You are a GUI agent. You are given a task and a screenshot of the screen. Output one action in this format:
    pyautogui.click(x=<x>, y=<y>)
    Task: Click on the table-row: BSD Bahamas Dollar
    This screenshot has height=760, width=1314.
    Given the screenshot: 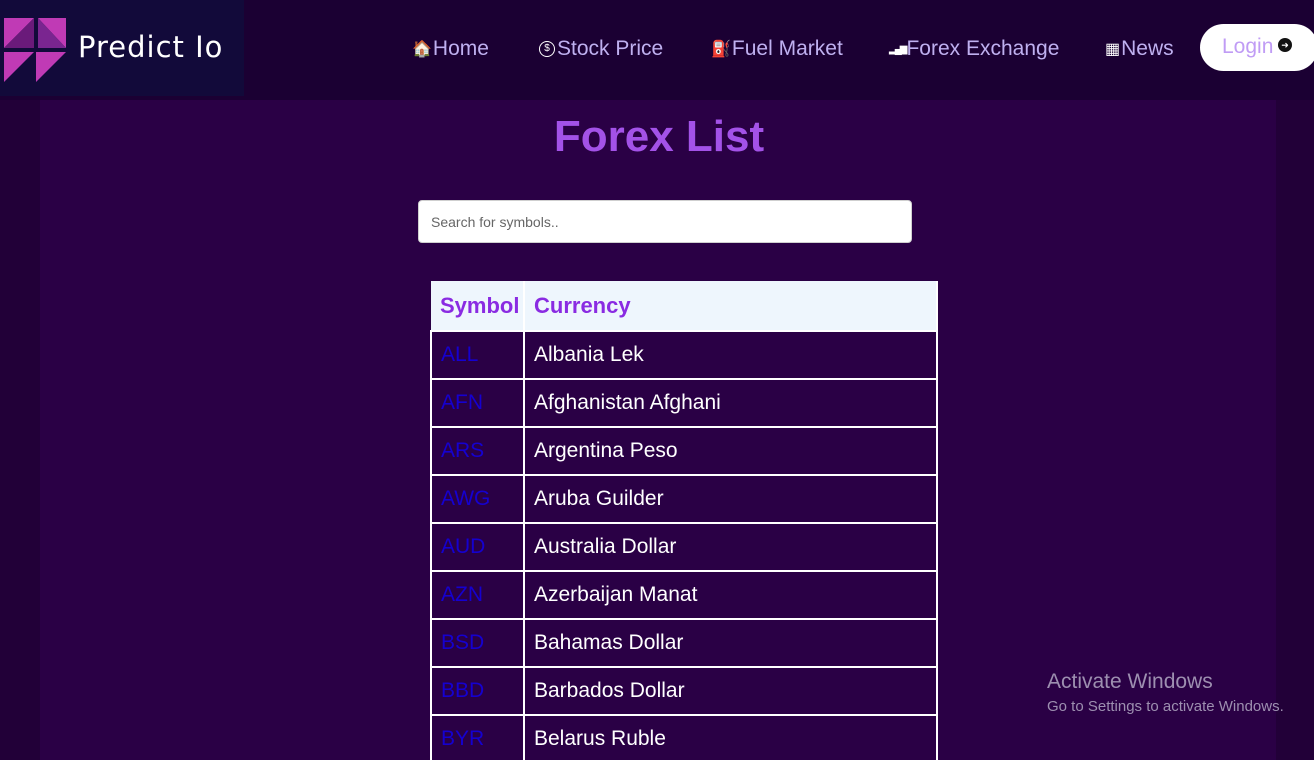 What is the action you would take?
    pyautogui.click(x=684, y=643)
    